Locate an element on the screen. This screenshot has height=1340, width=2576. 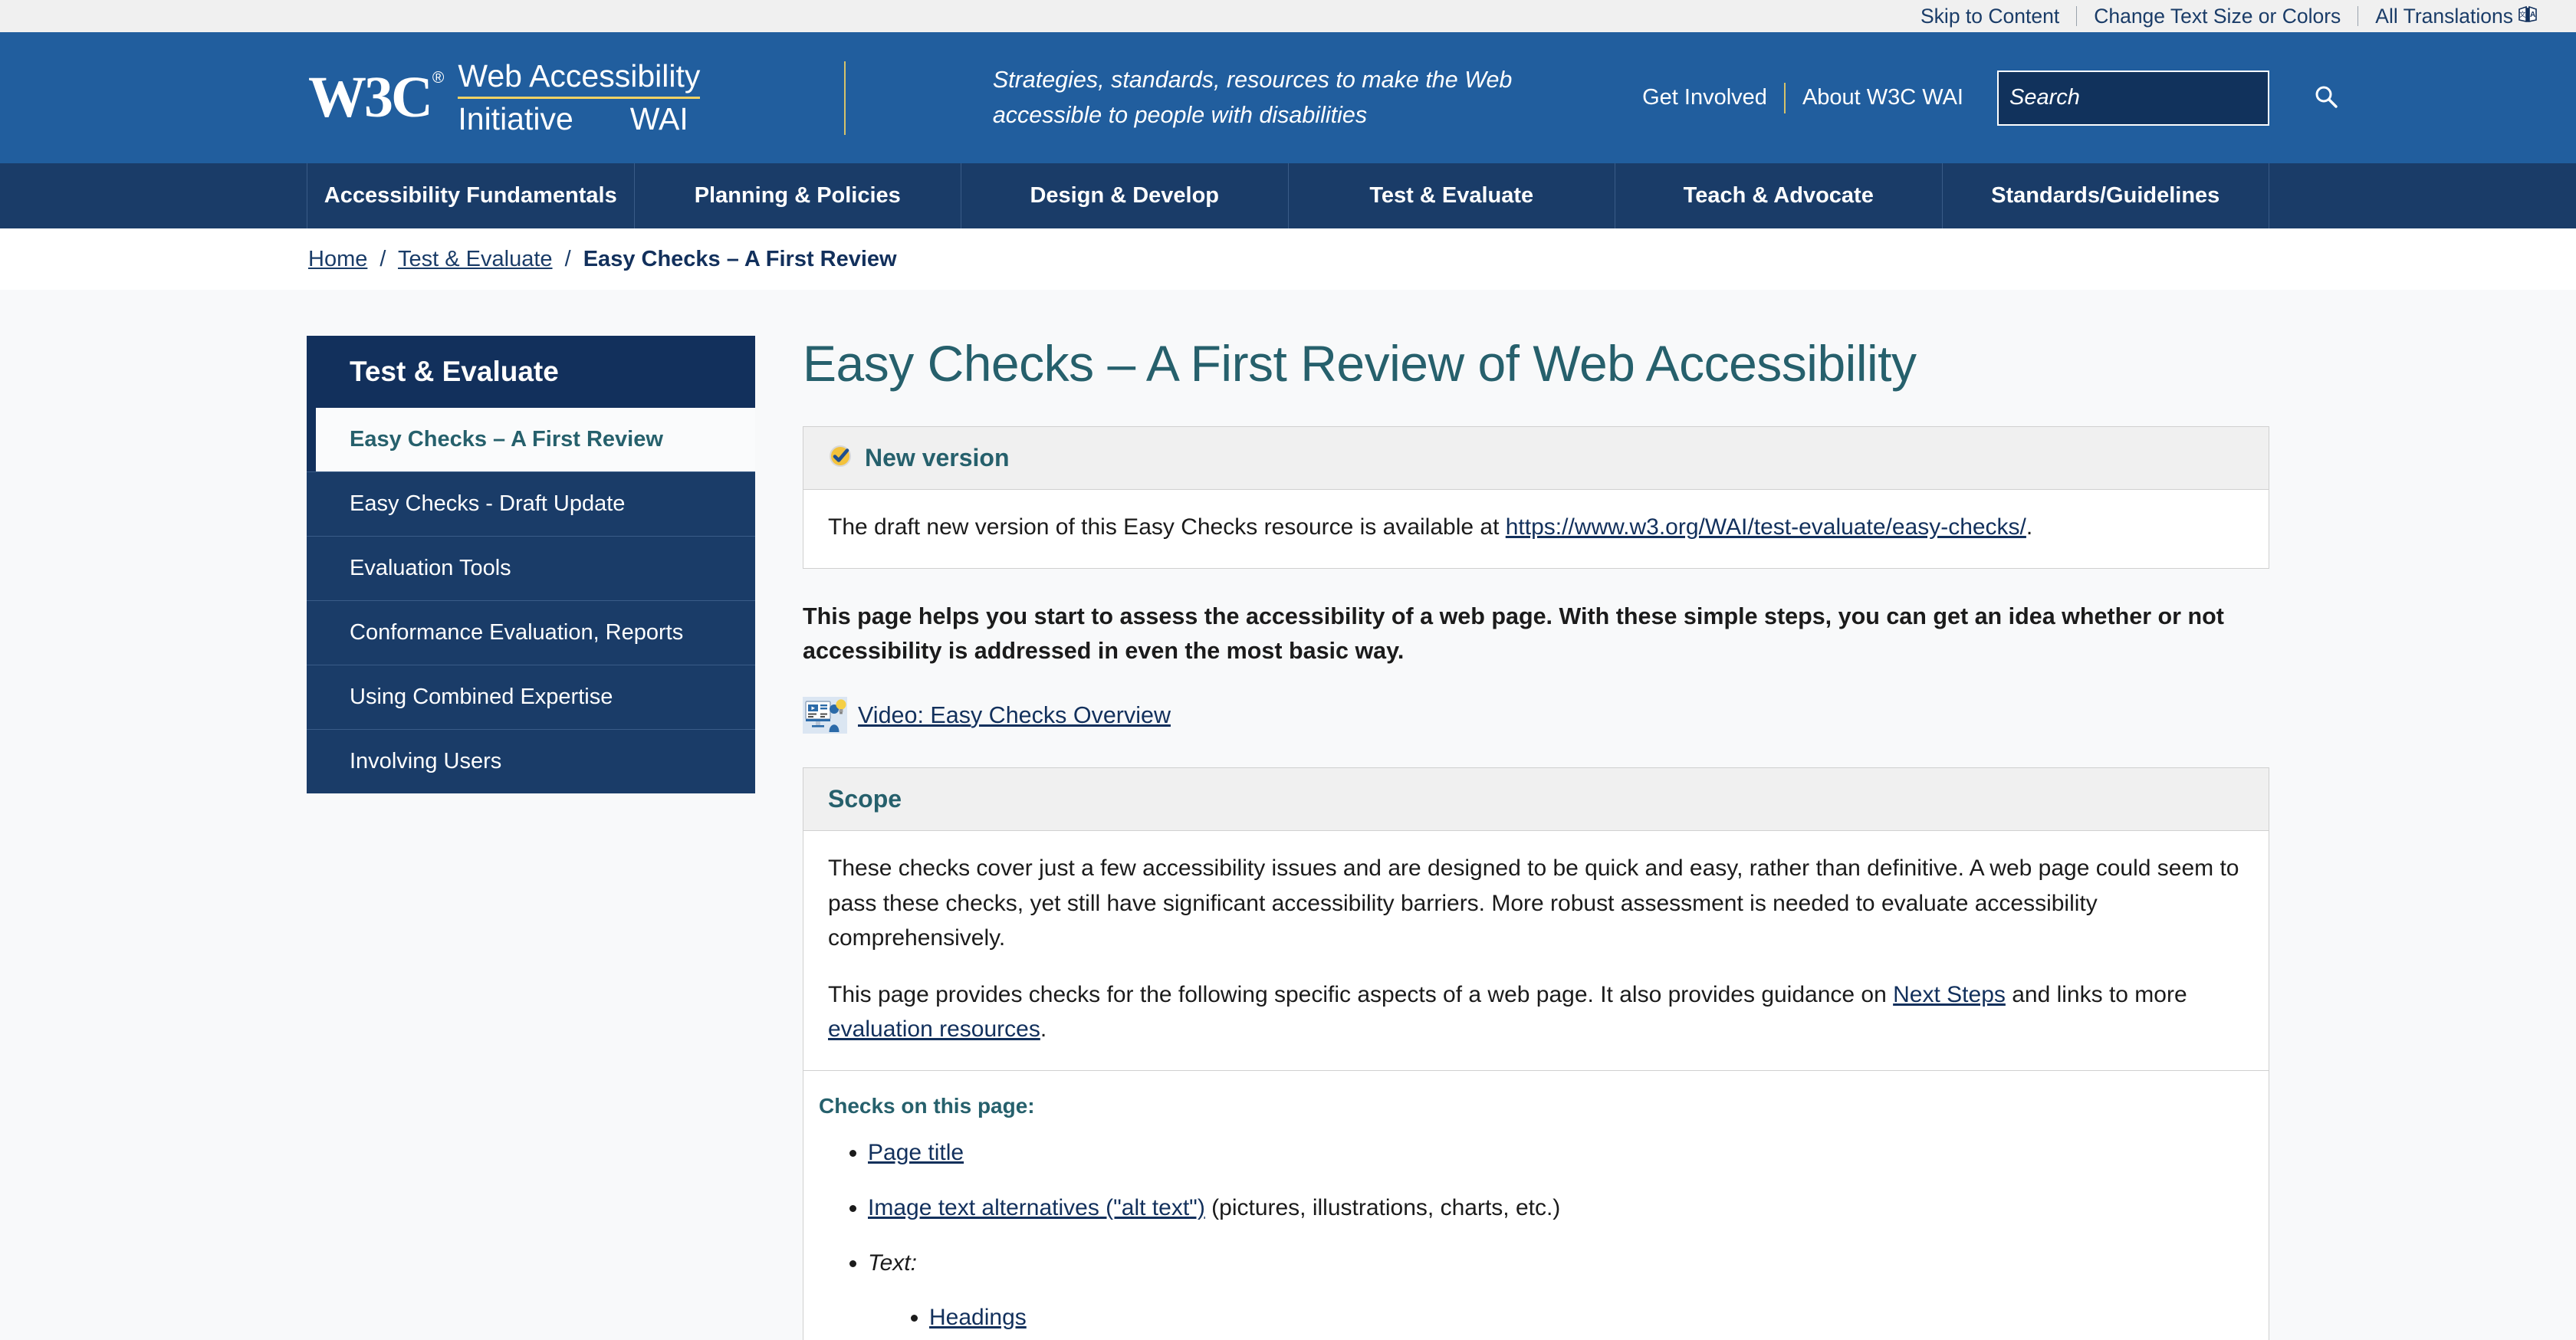
sidebar-link-evaluation-tools: Evaluation Tools is located at coordinates (531, 568).